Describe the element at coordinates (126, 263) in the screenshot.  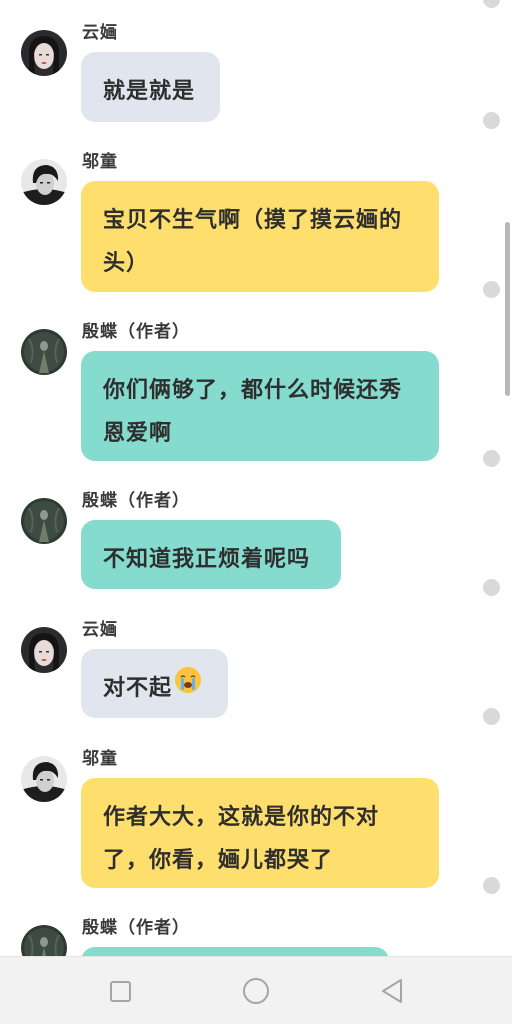
I see `message-text: 头）` at that location.